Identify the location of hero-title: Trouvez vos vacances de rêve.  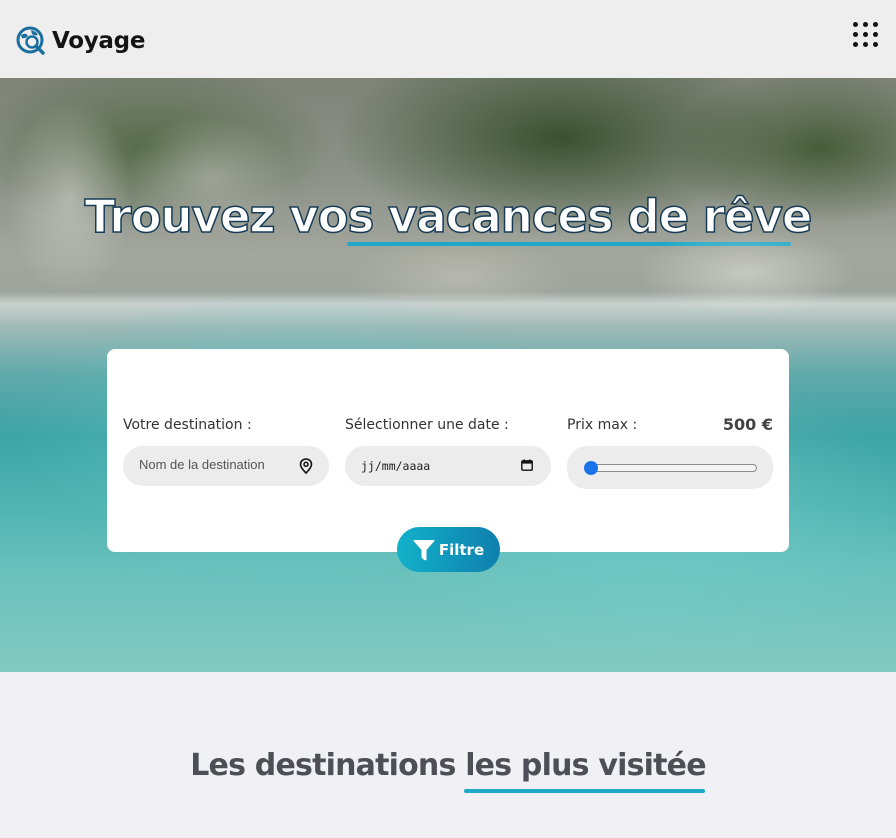
(448, 216).